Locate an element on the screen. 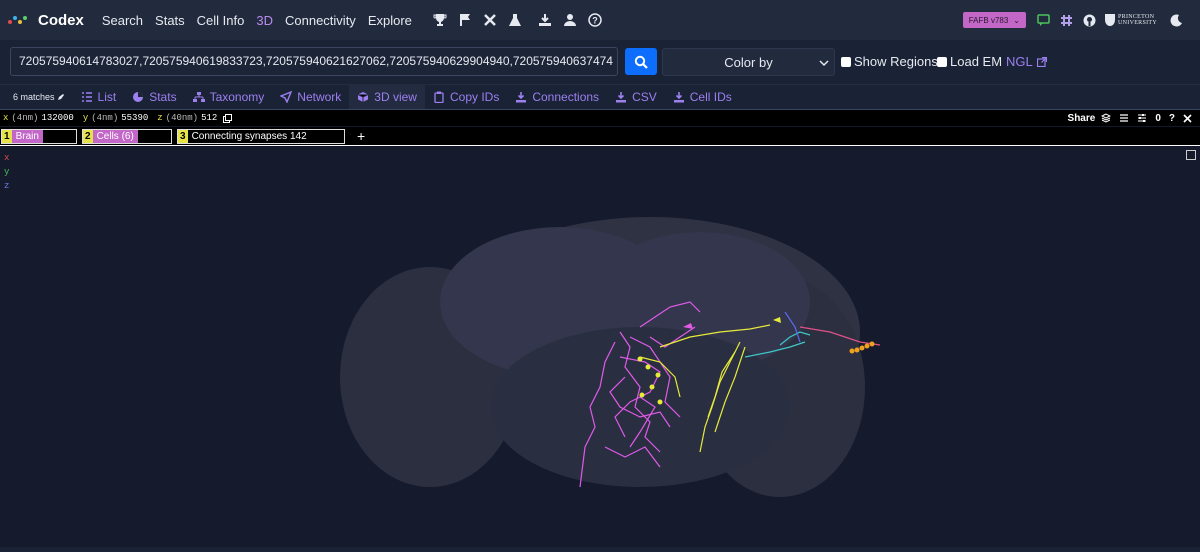 Image resolution: width=1200 pixels, height=552 pixels. user-icon is located at coordinates (570, 20).